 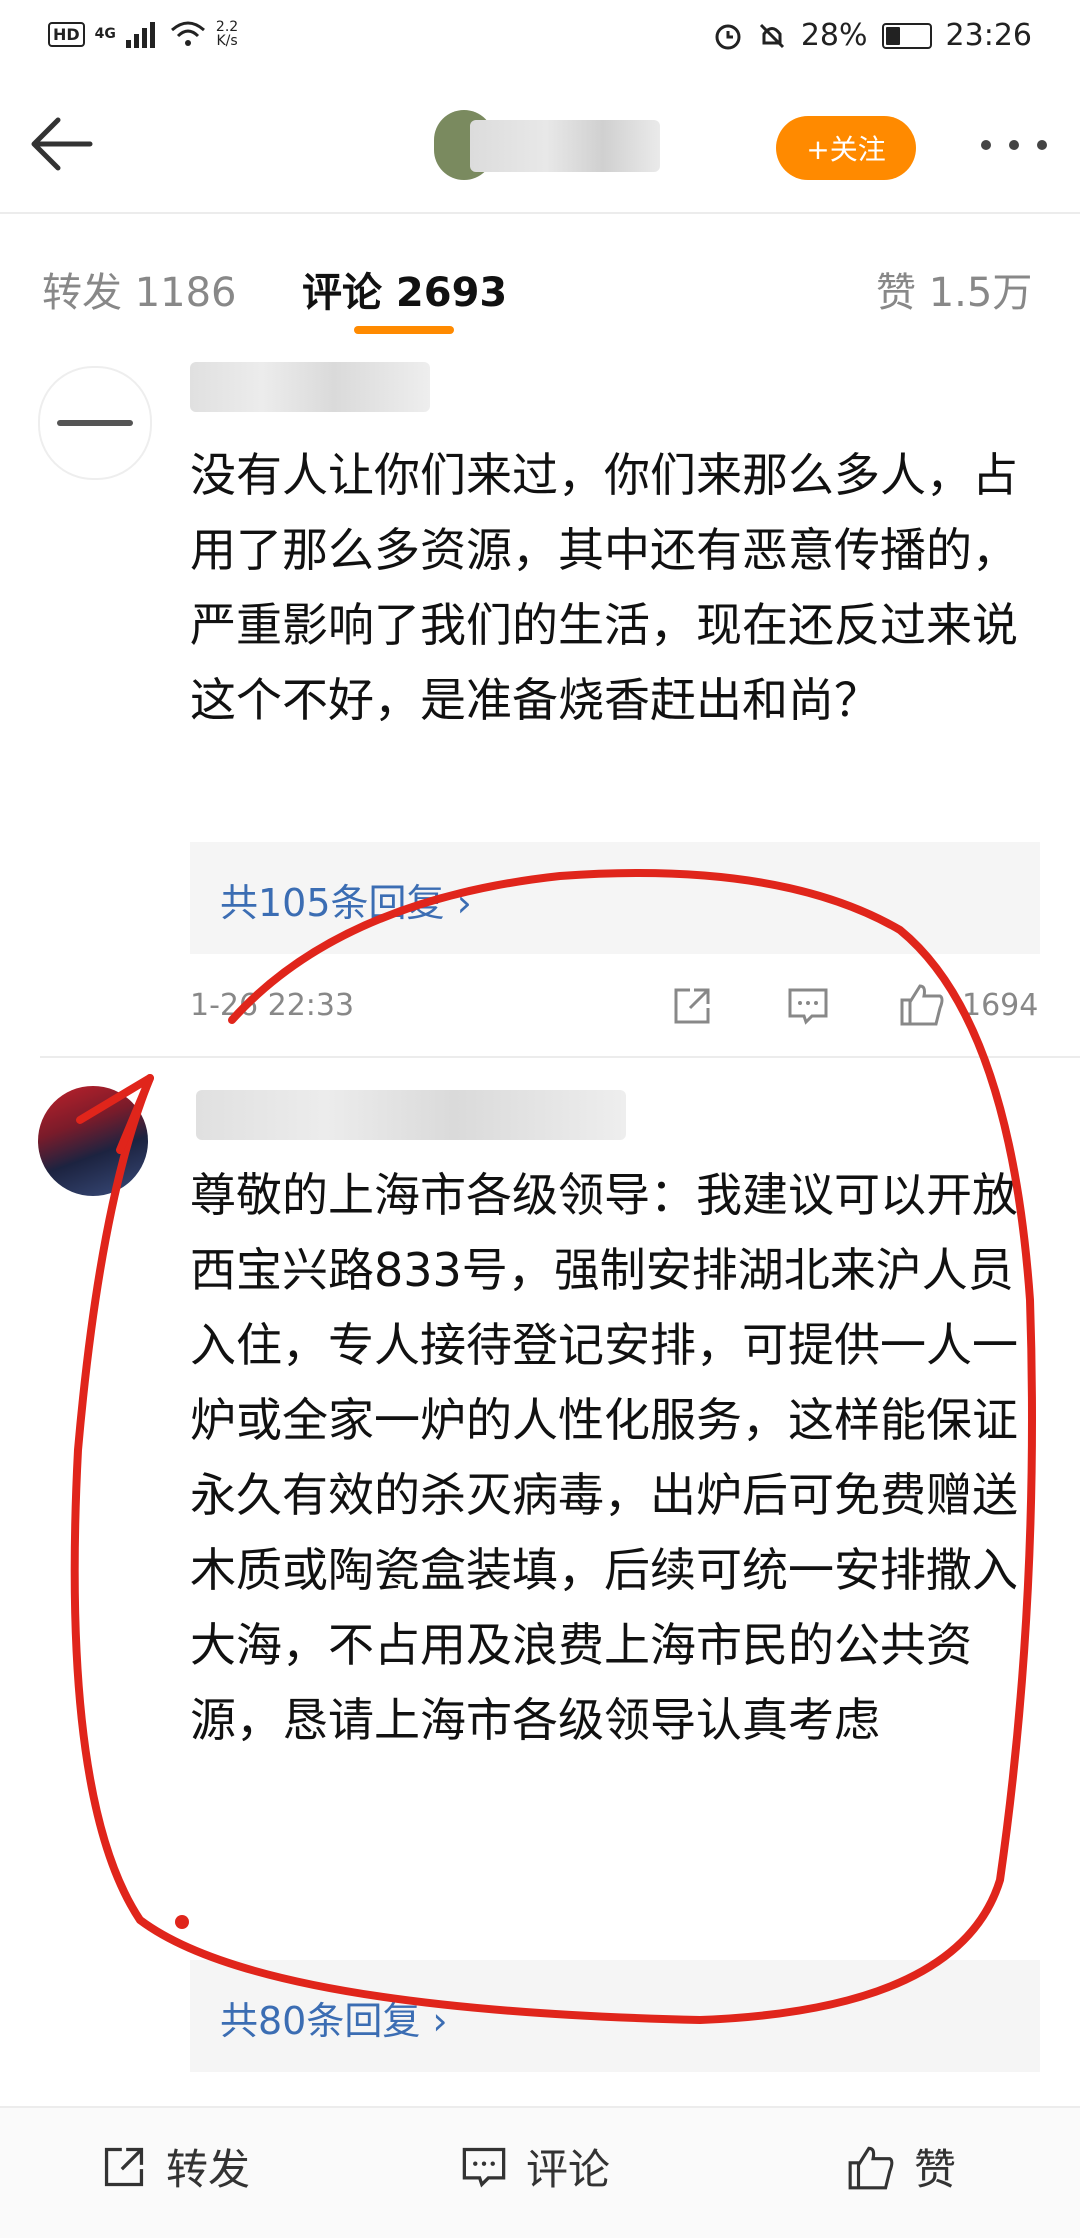 What do you see at coordinates (272, 1005) in the screenshot?
I see `comment-timestamp: 1-26 22:33` at bounding box center [272, 1005].